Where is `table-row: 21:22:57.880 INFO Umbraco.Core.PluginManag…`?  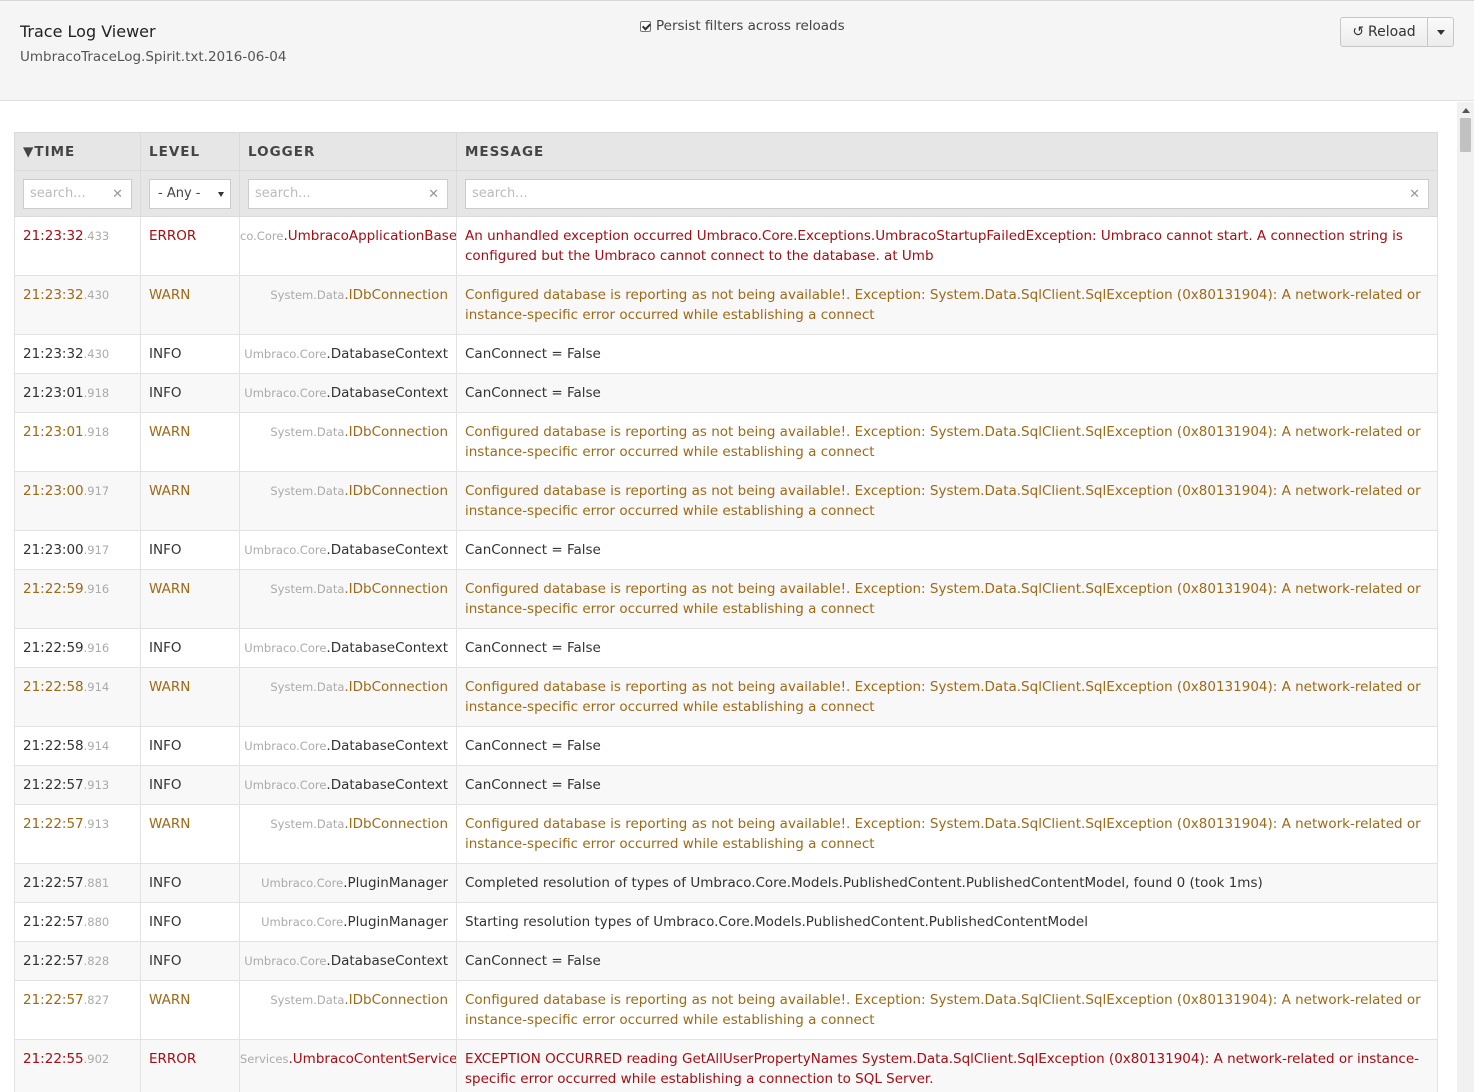 table-row: 21:22:57.880 INFO Umbraco.Core.PluginManag… is located at coordinates (726, 922).